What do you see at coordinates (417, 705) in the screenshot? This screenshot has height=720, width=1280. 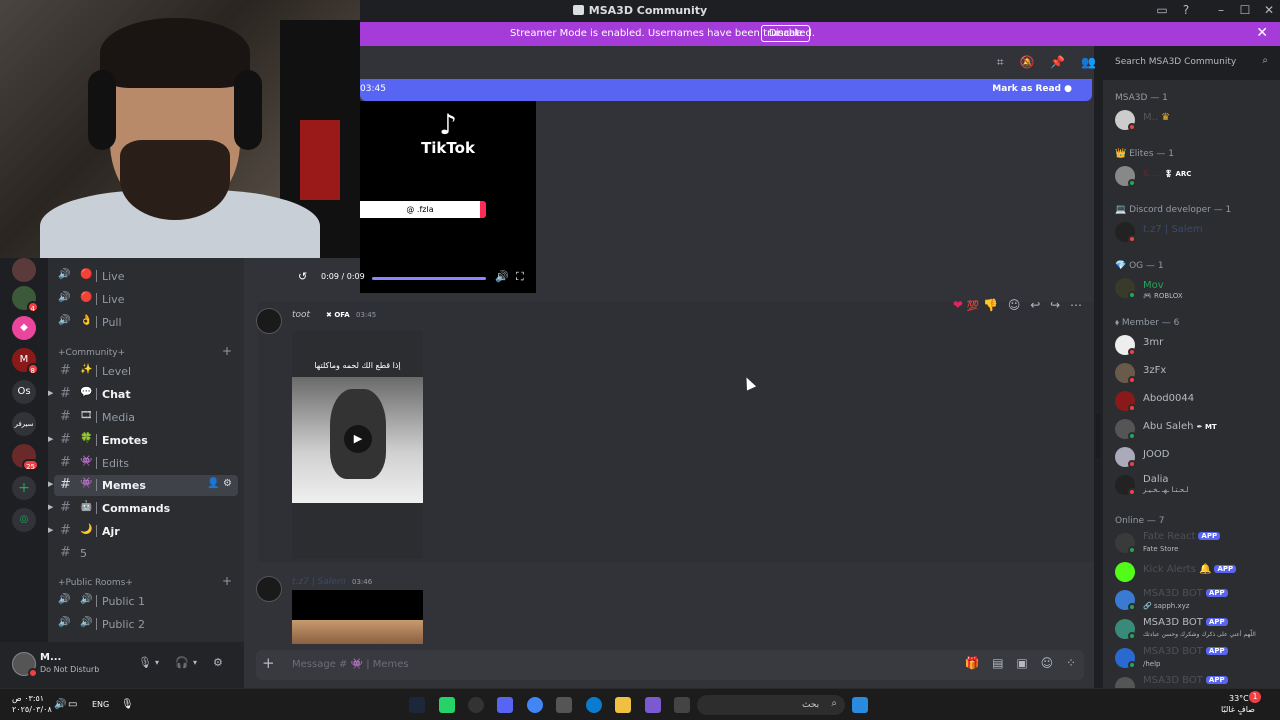 I see `steam-icon` at bounding box center [417, 705].